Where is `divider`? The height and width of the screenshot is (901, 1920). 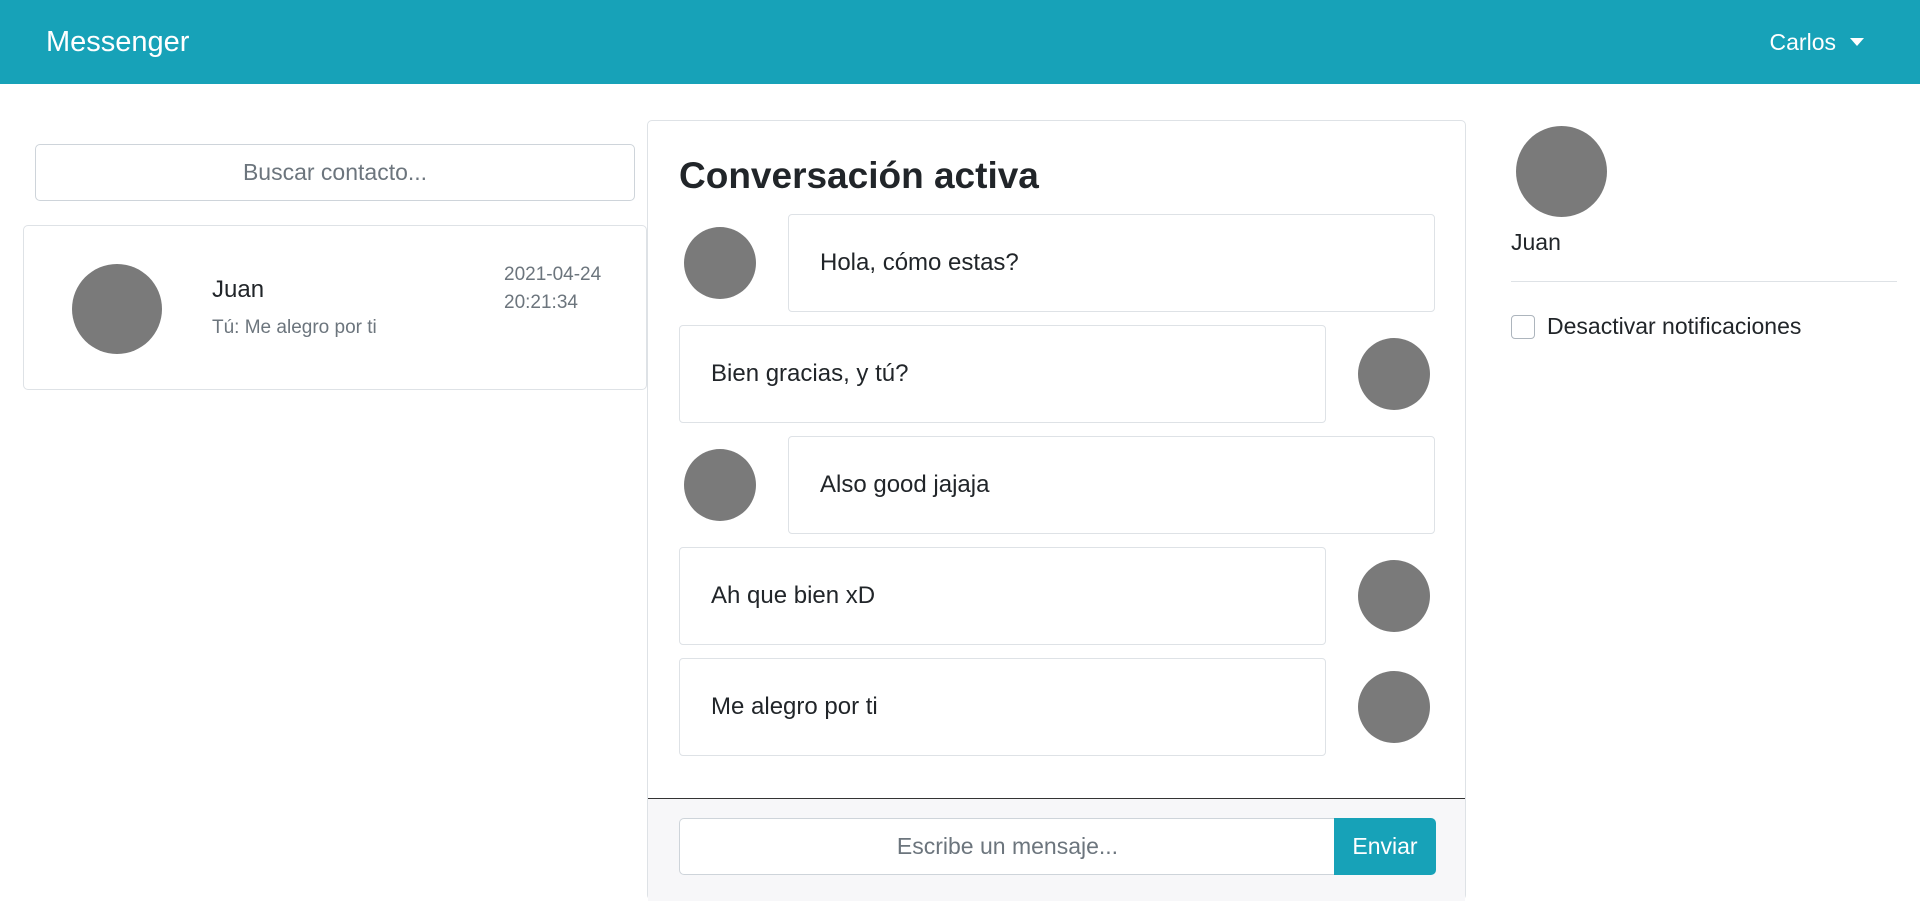 divider is located at coordinates (1704, 281).